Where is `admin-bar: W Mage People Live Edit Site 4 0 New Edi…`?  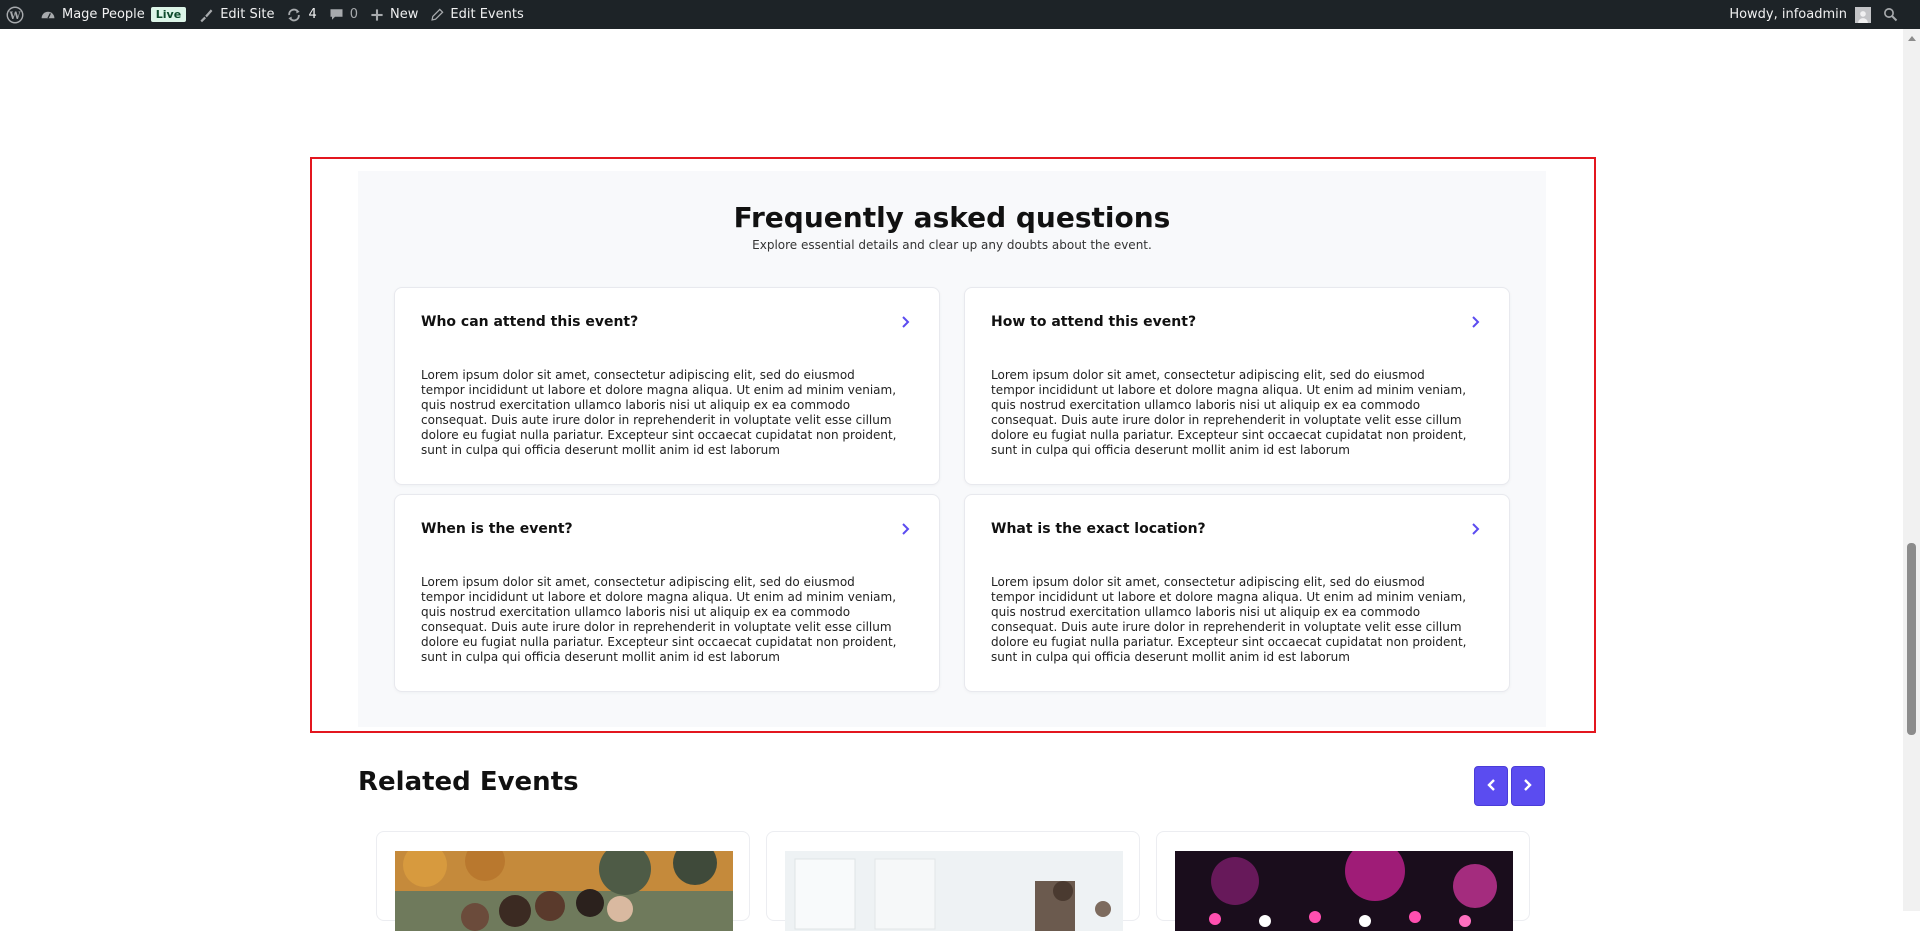 admin-bar: W Mage People Live Edit Site 4 0 New Edi… is located at coordinates (960, 14).